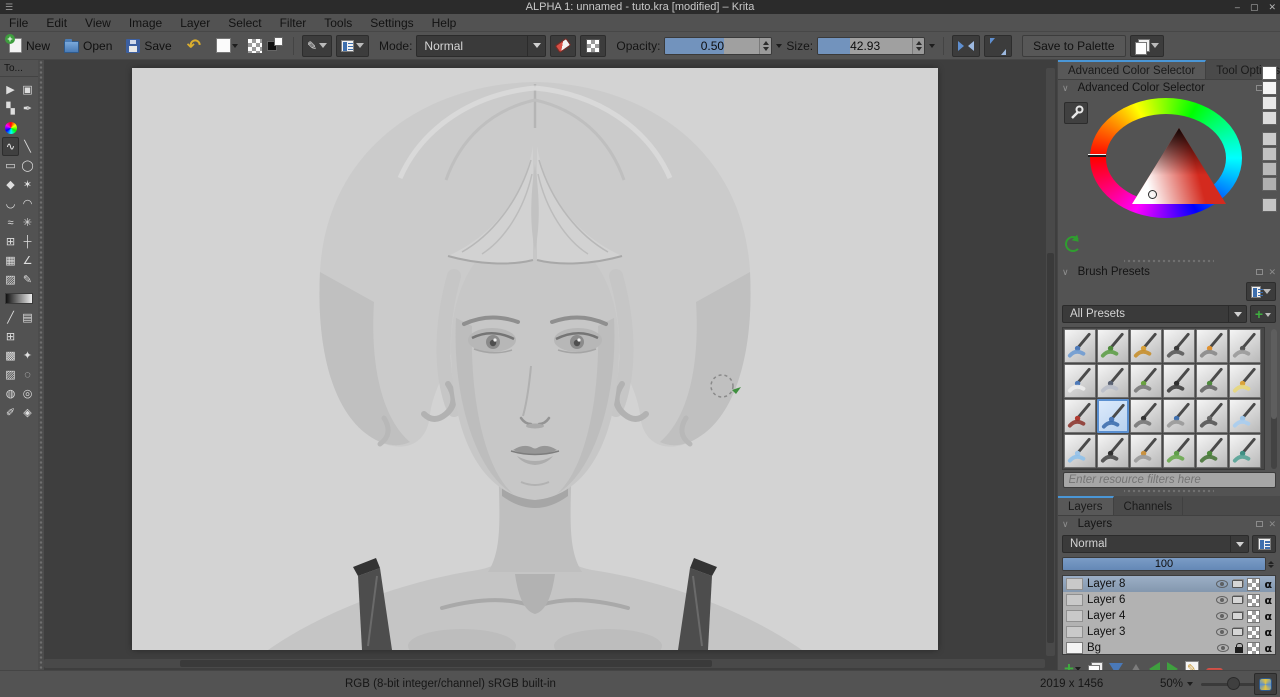 The width and height of the screenshot is (1280, 697). What do you see at coordinates (1171, 684) in the screenshot?
I see `zoom-level: 50%` at bounding box center [1171, 684].